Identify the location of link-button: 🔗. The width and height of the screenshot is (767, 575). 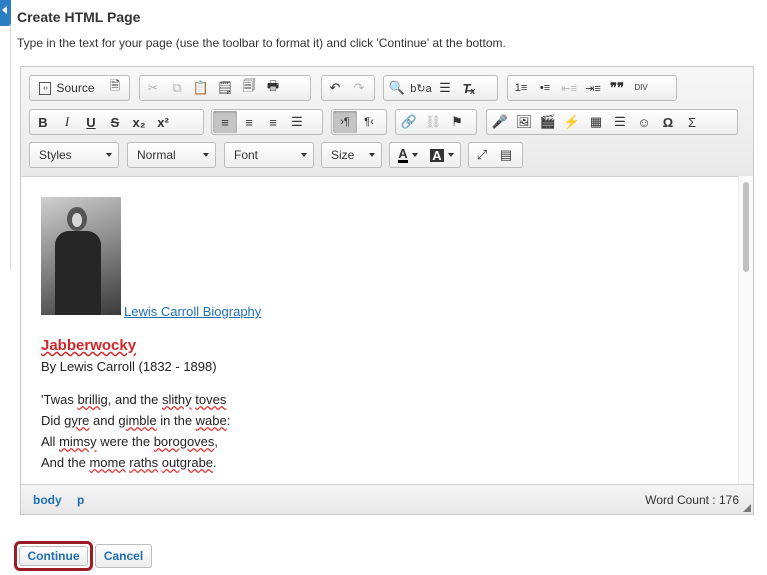
(409, 122).